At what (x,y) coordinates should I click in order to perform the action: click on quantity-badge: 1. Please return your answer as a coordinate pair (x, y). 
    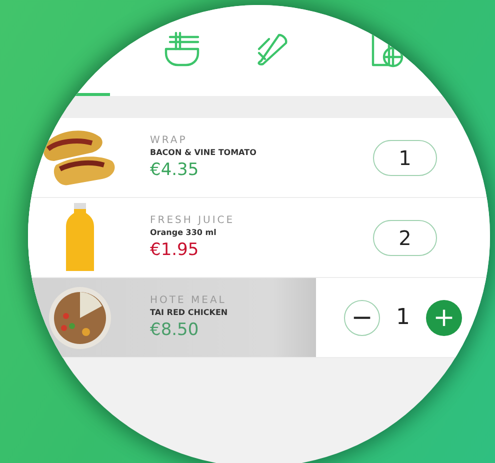
    Looking at the image, I should click on (405, 158).